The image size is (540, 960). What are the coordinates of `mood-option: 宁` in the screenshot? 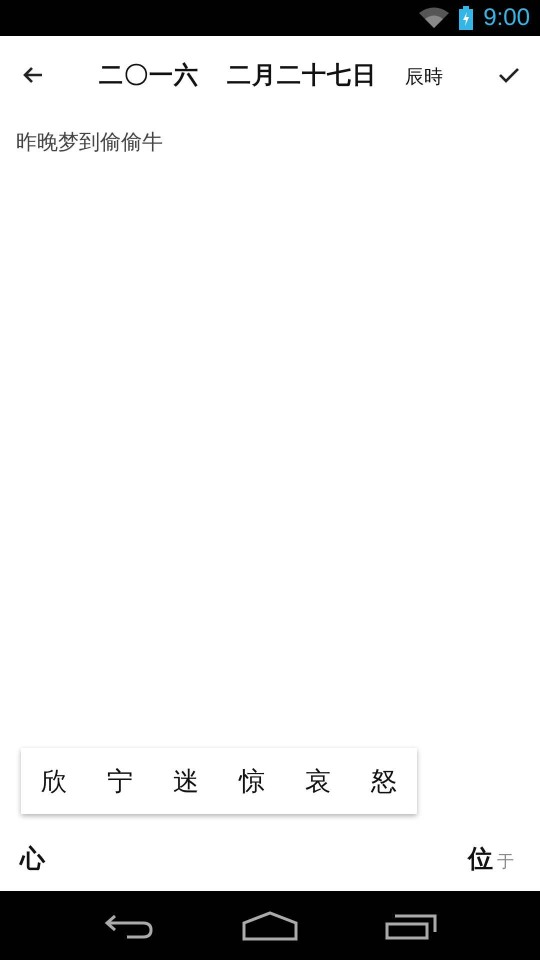 It's located at (120, 781).